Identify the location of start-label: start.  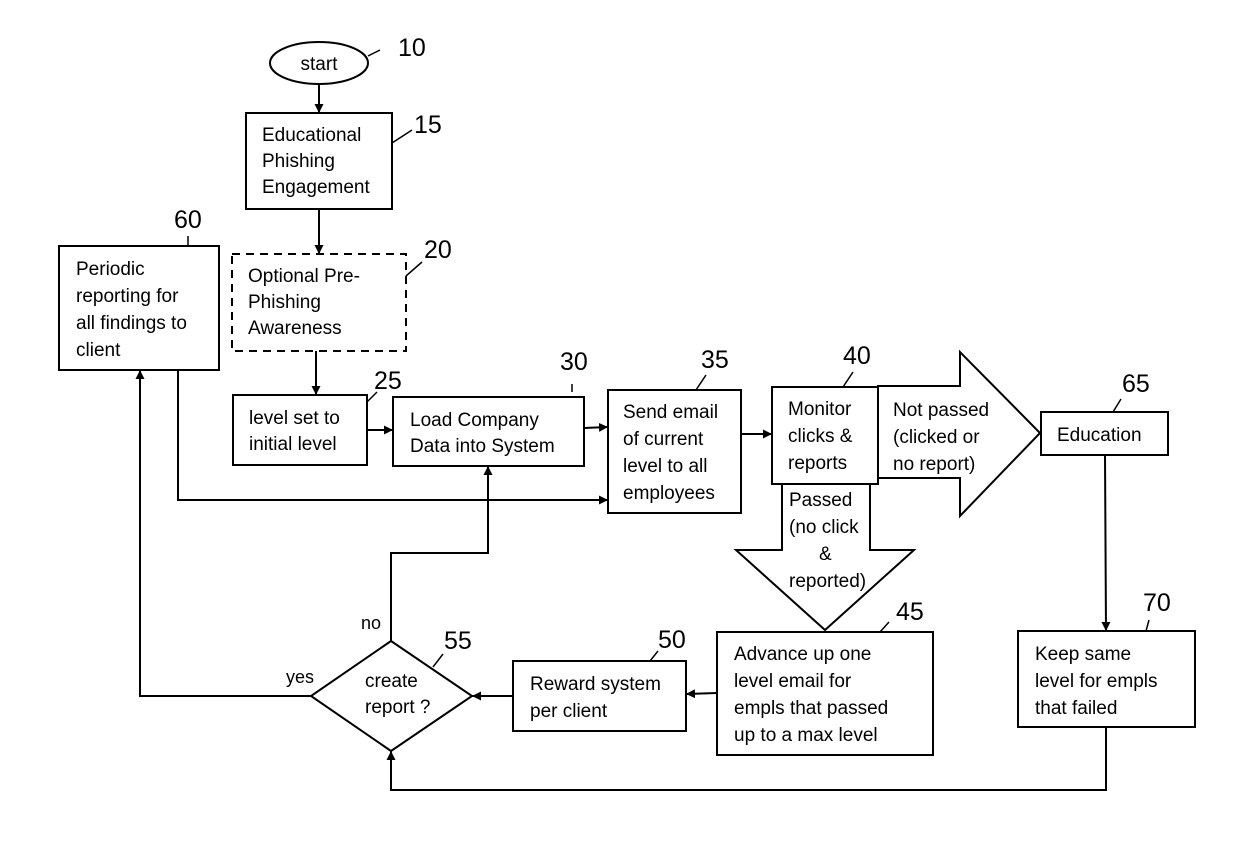
(320, 64).